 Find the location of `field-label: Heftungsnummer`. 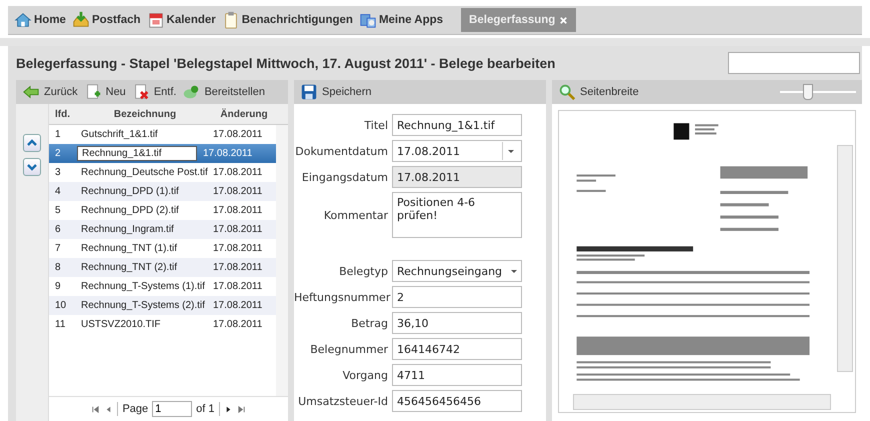

field-label: Heftungsnummer is located at coordinates (341, 297).